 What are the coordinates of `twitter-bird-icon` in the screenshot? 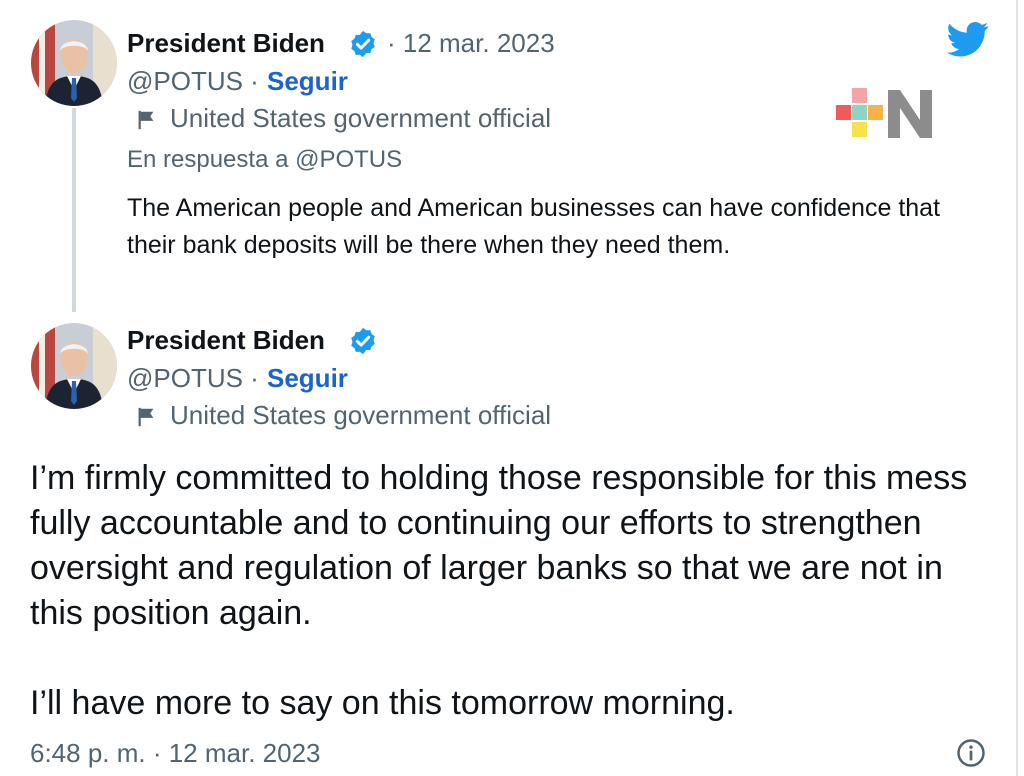 It's located at (968, 39).